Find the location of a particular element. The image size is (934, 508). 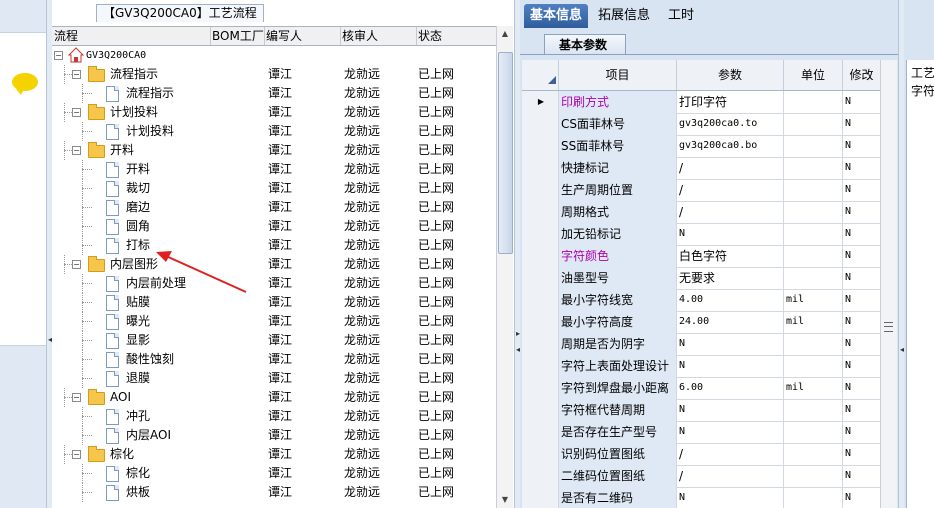

param-row: 快捷标记 / N is located at coordinates (701, 168).